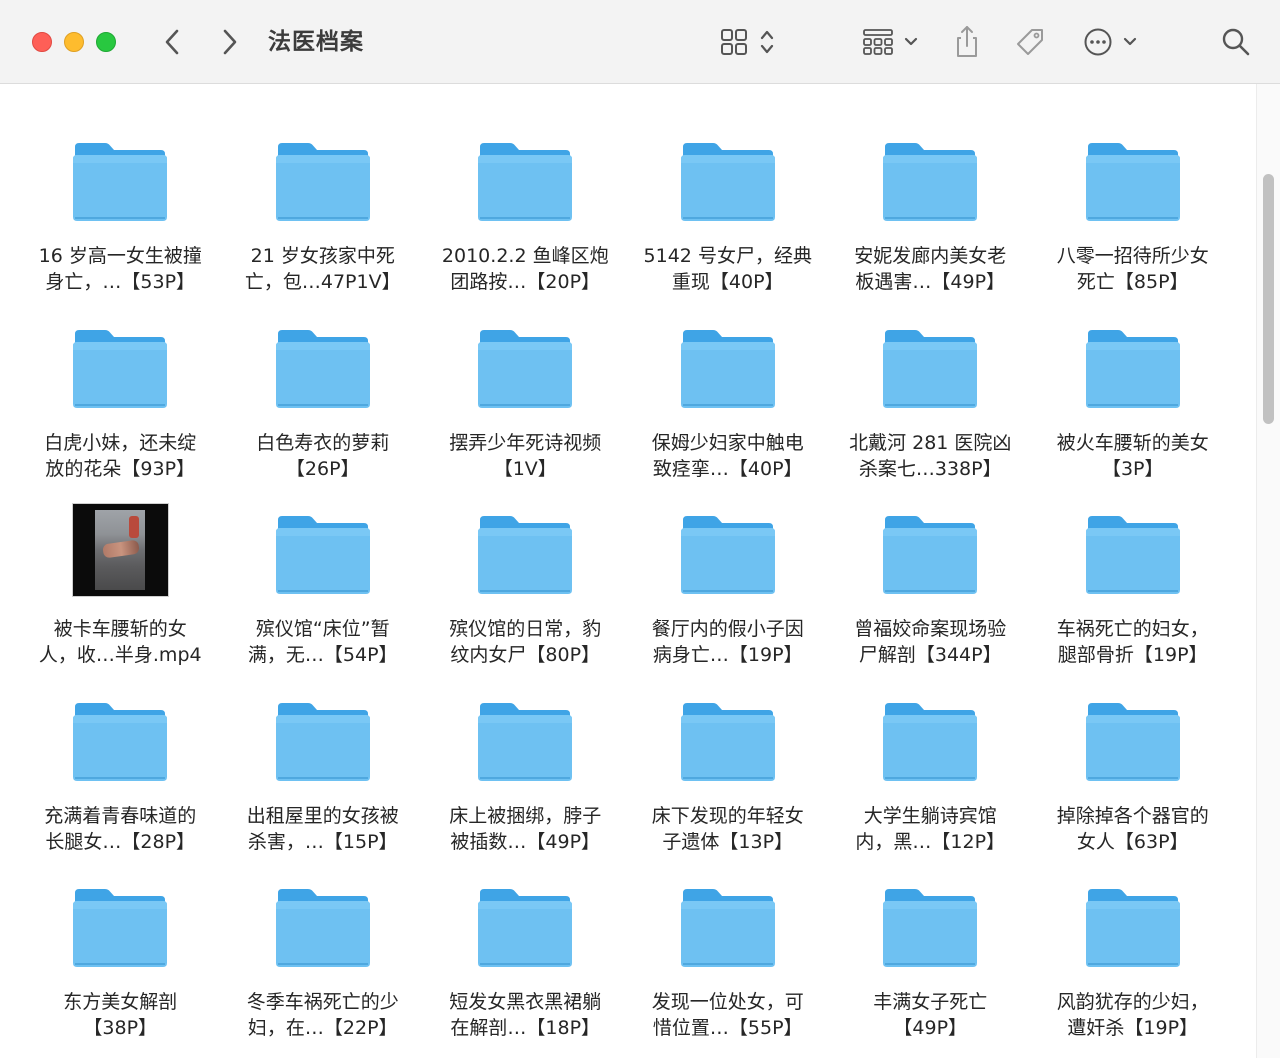 This screenshot has height=1058, width=1280. Describe the element at coordinates (930, 1015) in the screenshot. I see `file-name-label: 丰满女子死亡 【49P】` at that location.